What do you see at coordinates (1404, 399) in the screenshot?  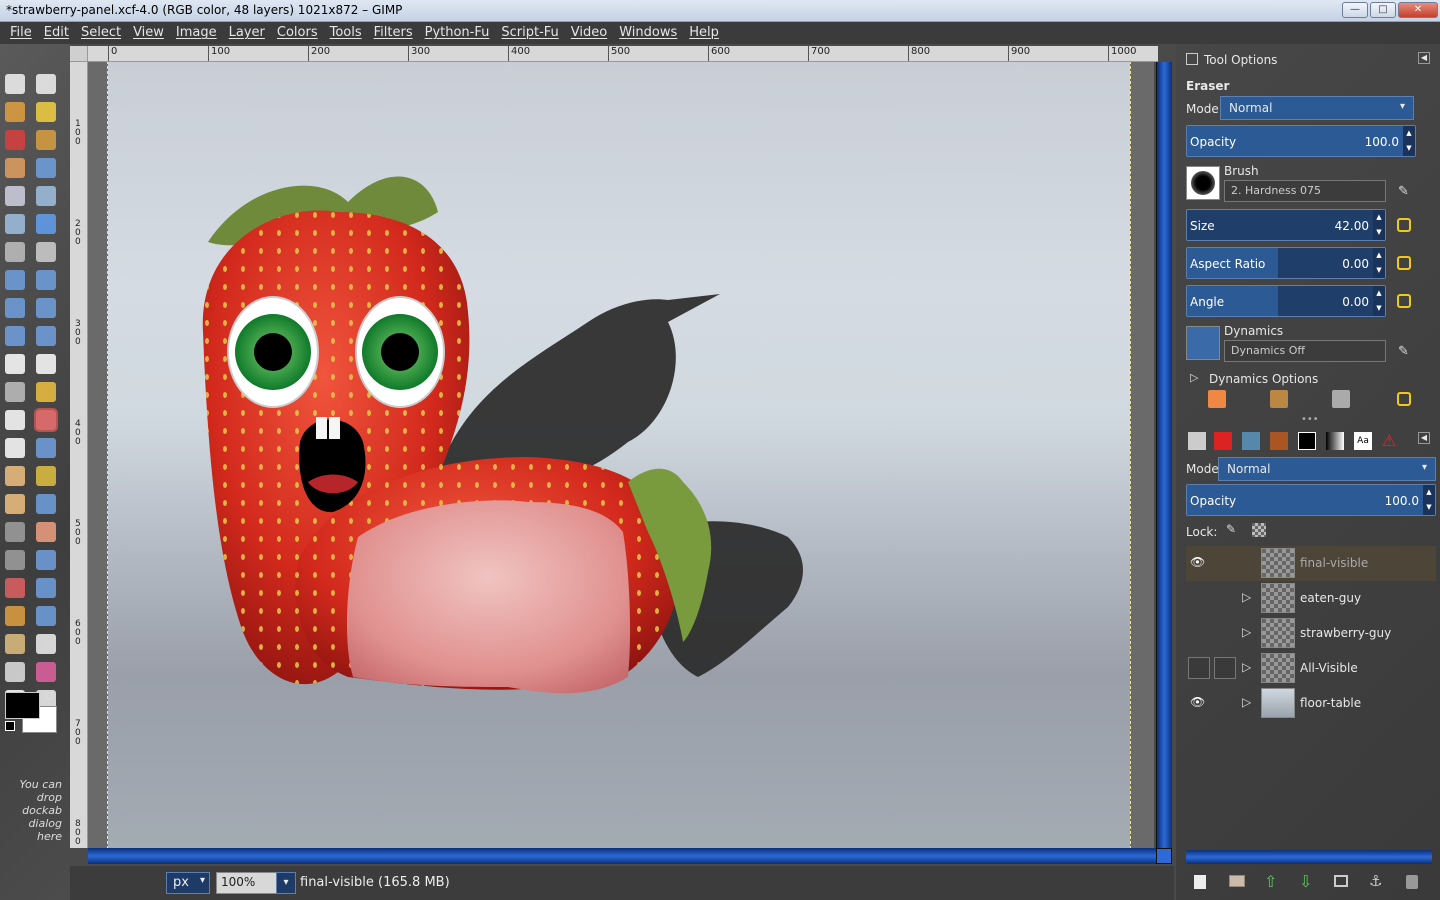 I see `reset-options-icon` at bounding box center [1404, 399].